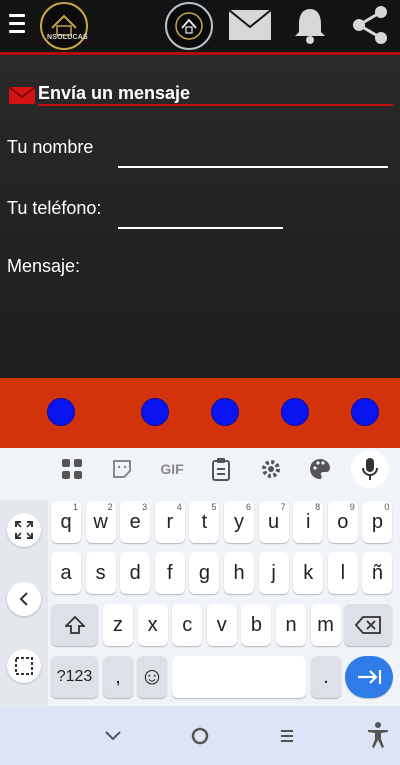  I want to click on key-number-hint: 8, so click(318, 507).